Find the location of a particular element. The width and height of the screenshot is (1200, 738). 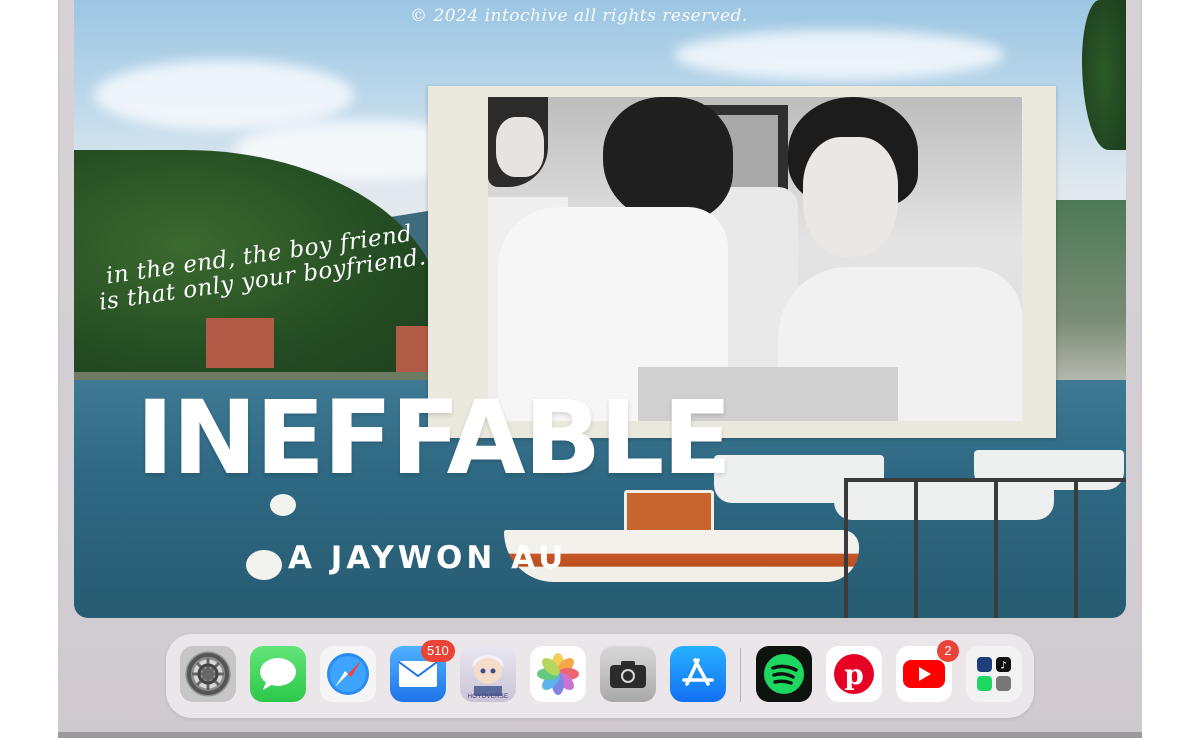

pinterest-app: p is located at coordinates (854, 674).